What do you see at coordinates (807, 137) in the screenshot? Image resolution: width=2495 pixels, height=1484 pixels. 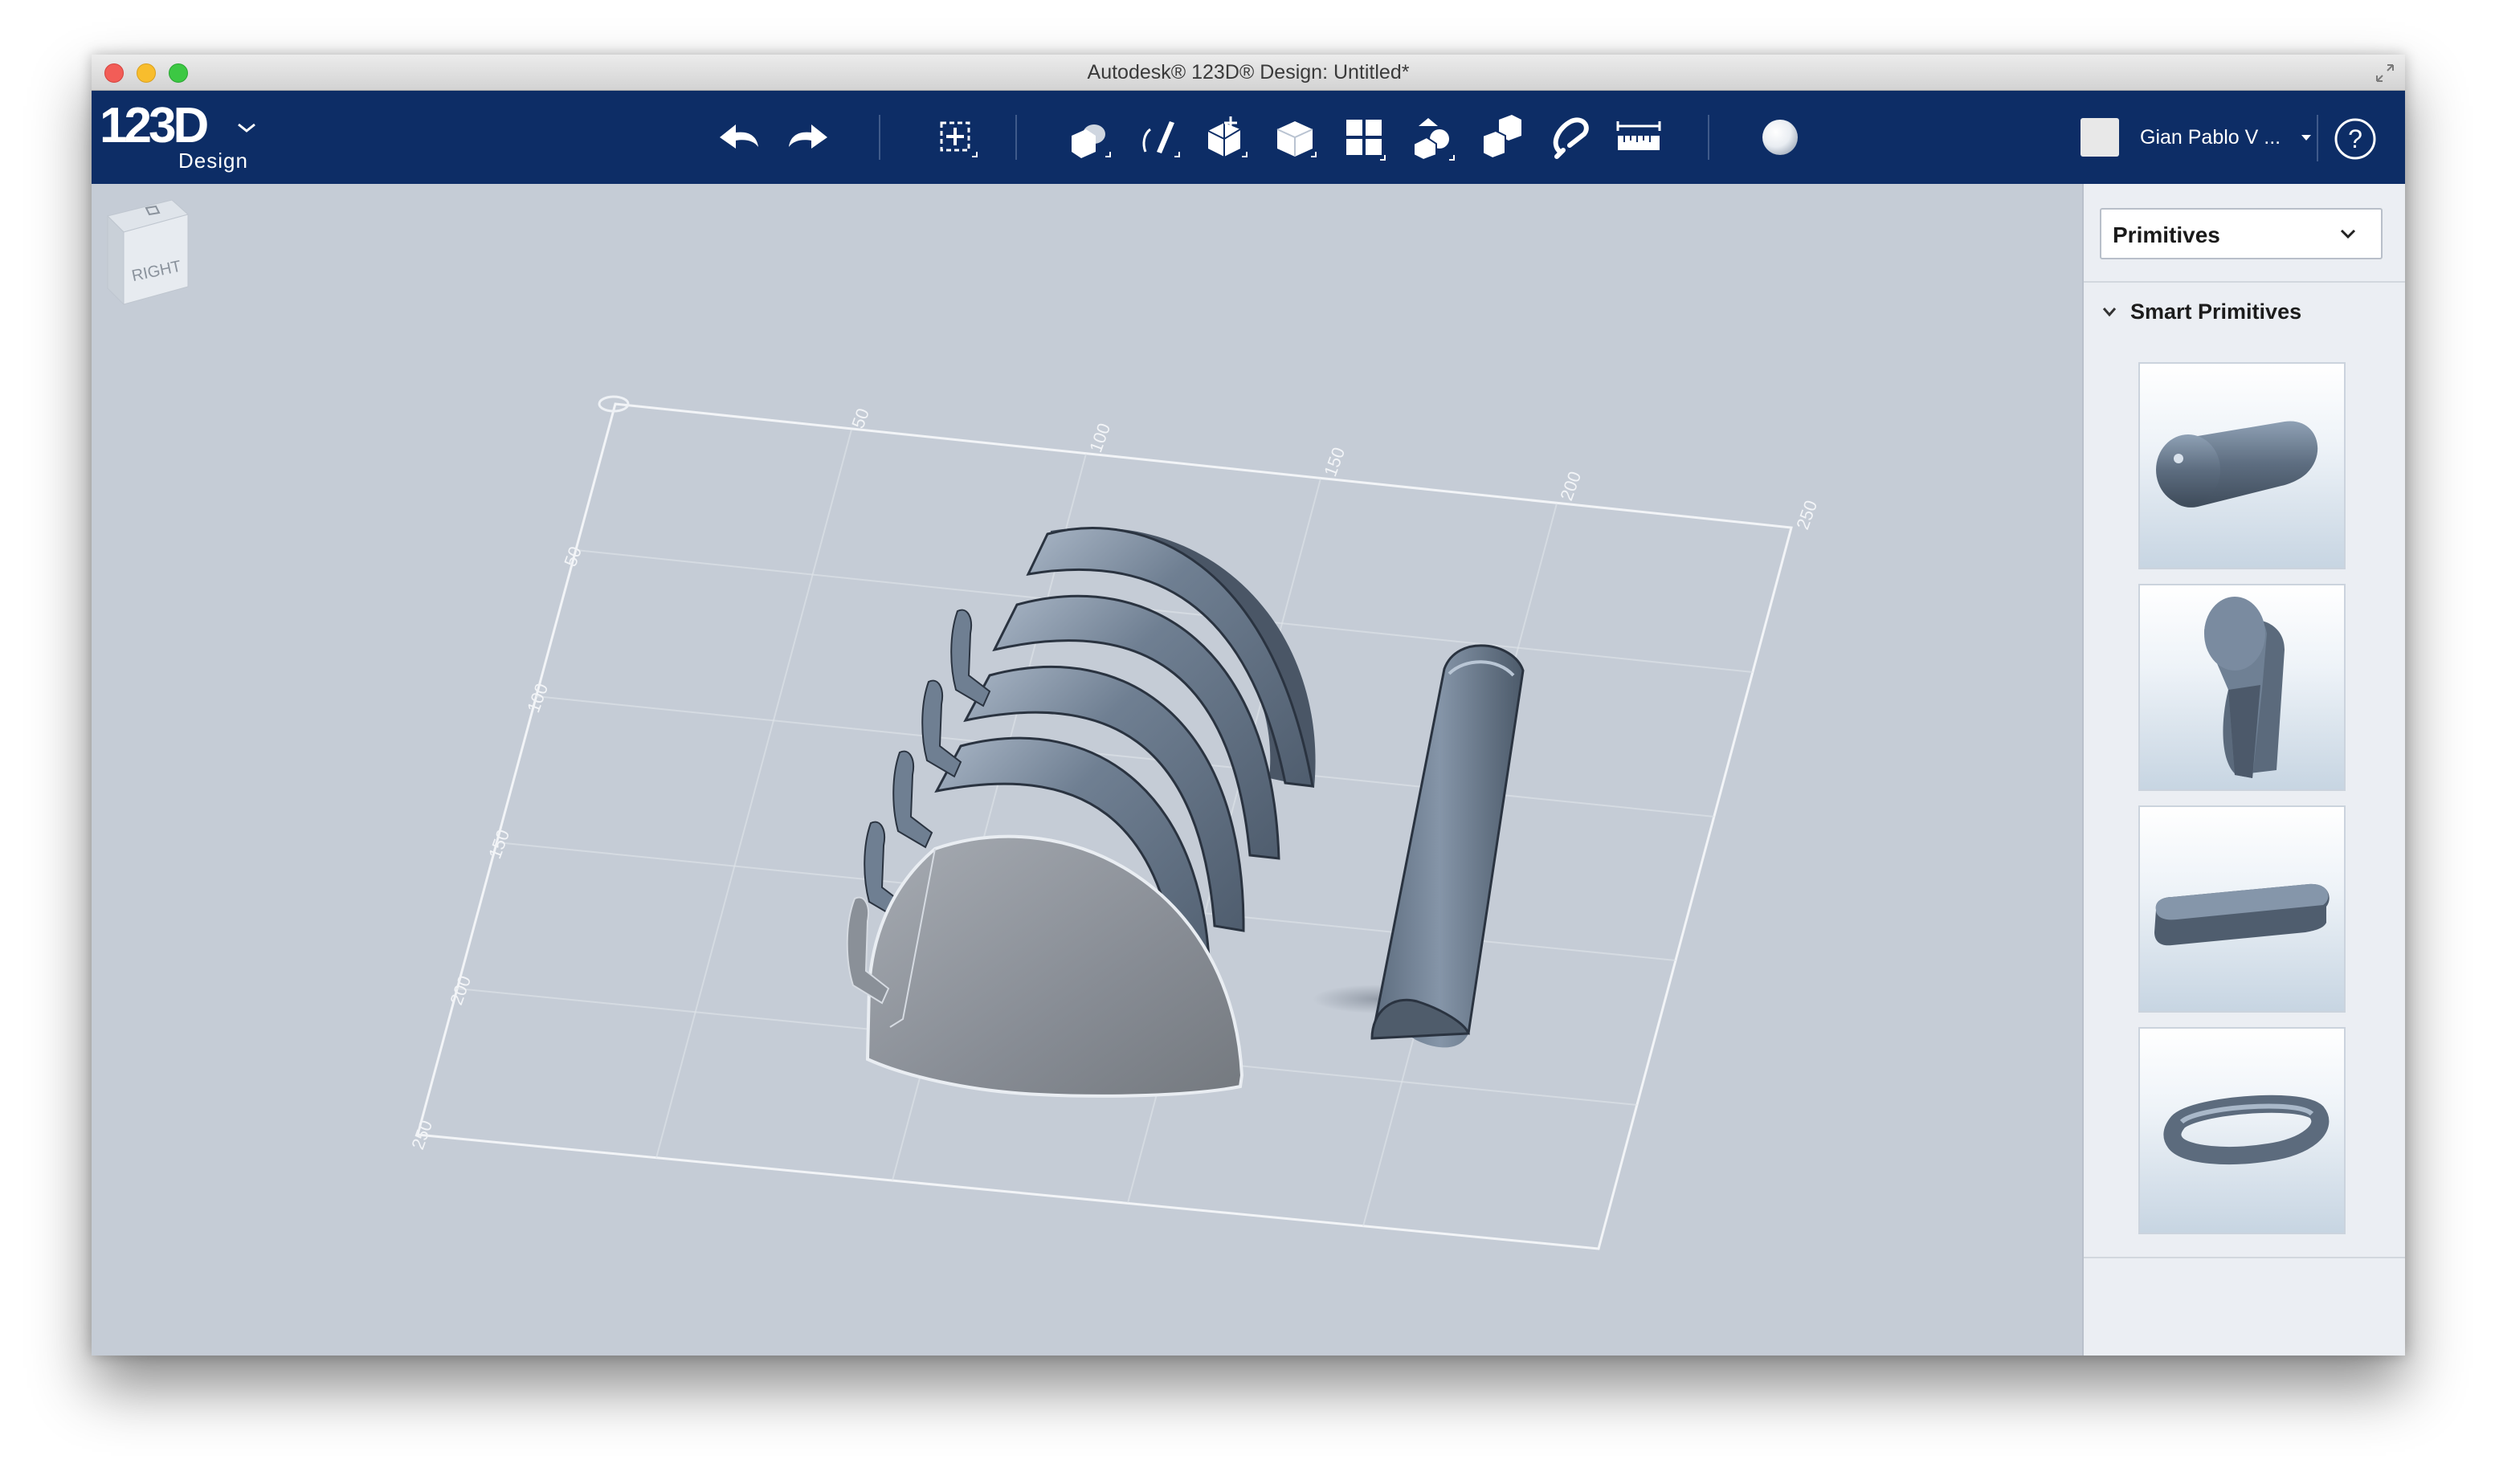 I see `redo-icon` at bounding box center [807, 137].